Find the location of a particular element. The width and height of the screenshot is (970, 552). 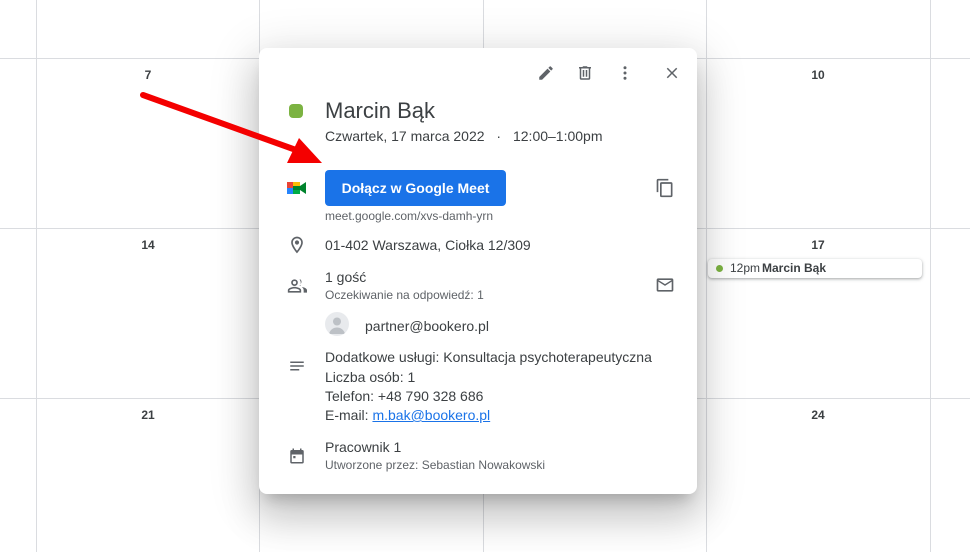

mail-icon is located at coordinates (665, 285).